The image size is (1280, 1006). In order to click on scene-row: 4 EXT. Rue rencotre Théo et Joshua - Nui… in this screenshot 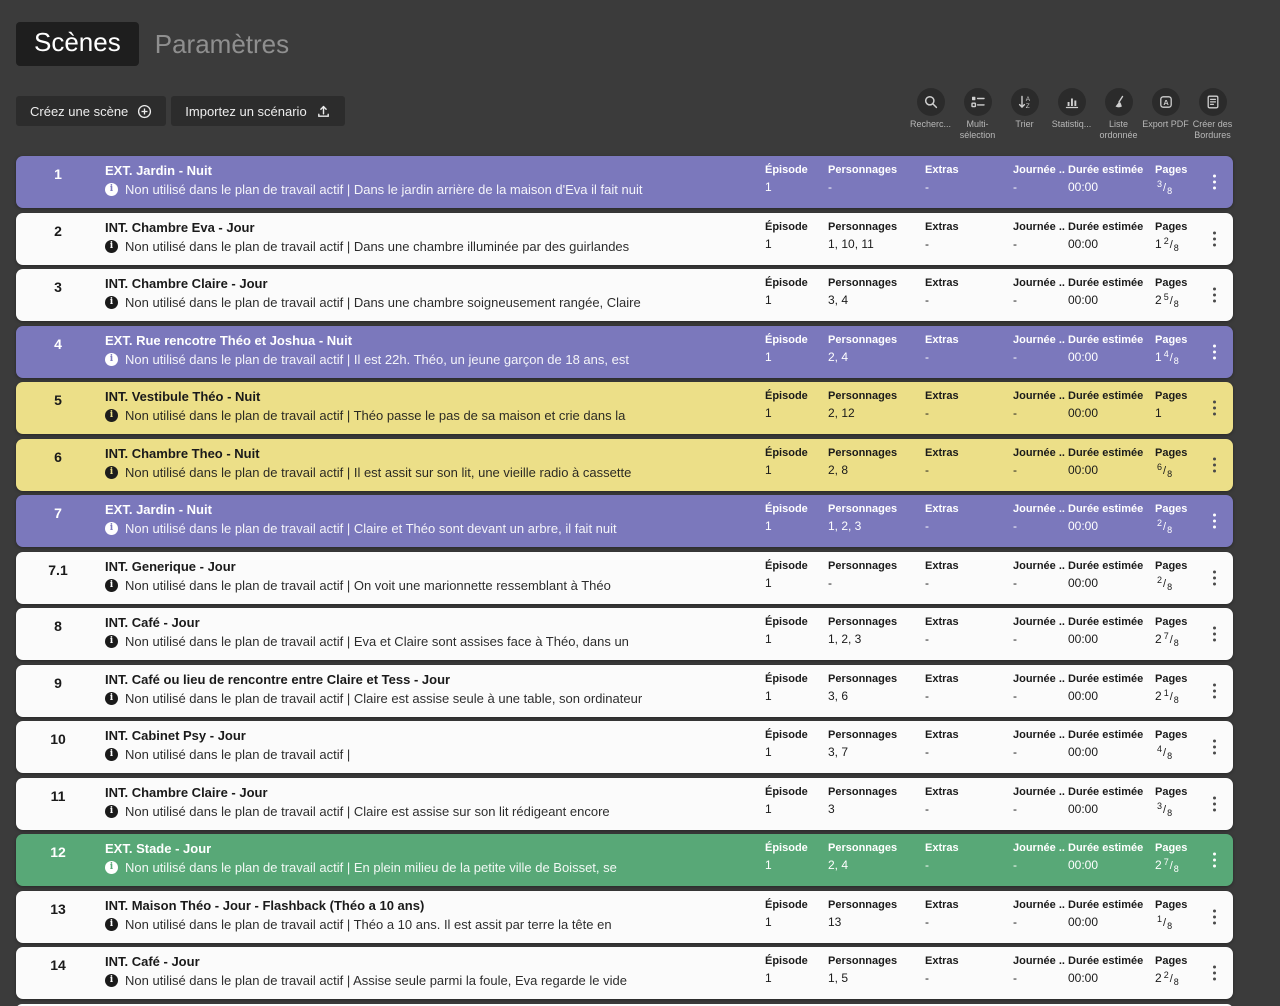, I will do `click(624, 351)`.